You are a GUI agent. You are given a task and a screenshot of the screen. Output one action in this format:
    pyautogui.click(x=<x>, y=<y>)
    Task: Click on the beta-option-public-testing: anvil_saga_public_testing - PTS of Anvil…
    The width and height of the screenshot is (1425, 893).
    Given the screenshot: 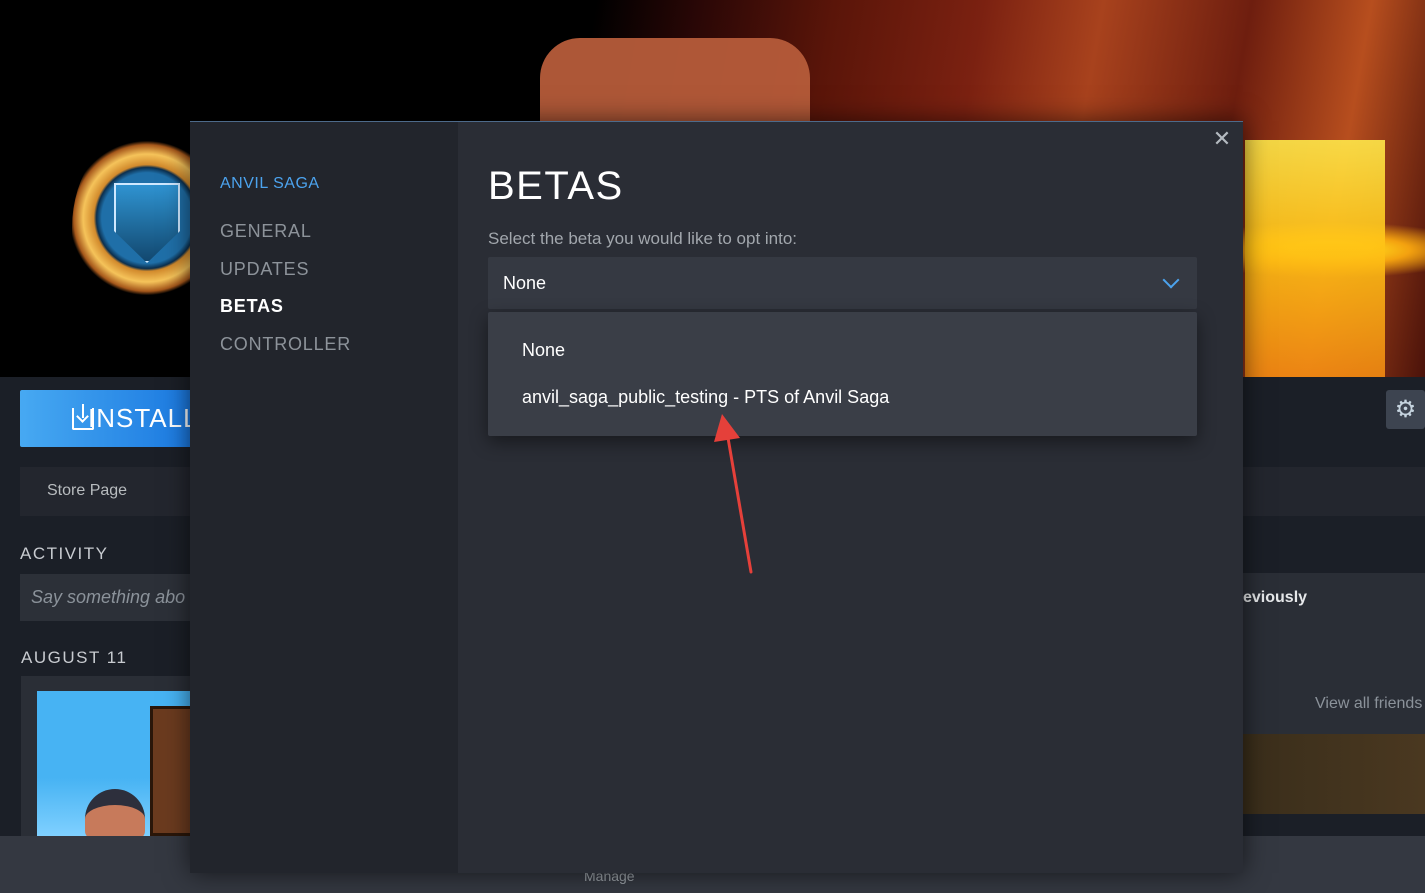 What is the action you would take?
    pyautogui.click(x=705, y=397)
    